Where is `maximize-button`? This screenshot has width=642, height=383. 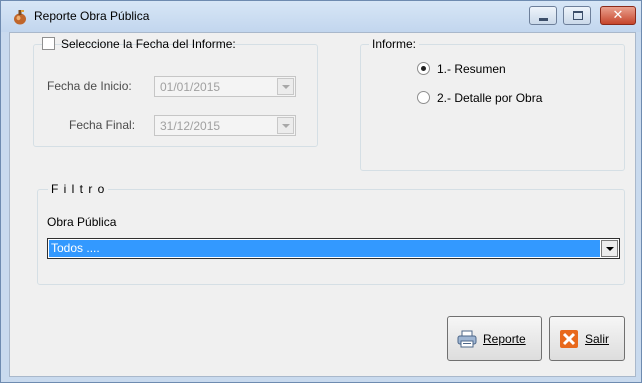
maximize-button is located at coordinates (577, 15).